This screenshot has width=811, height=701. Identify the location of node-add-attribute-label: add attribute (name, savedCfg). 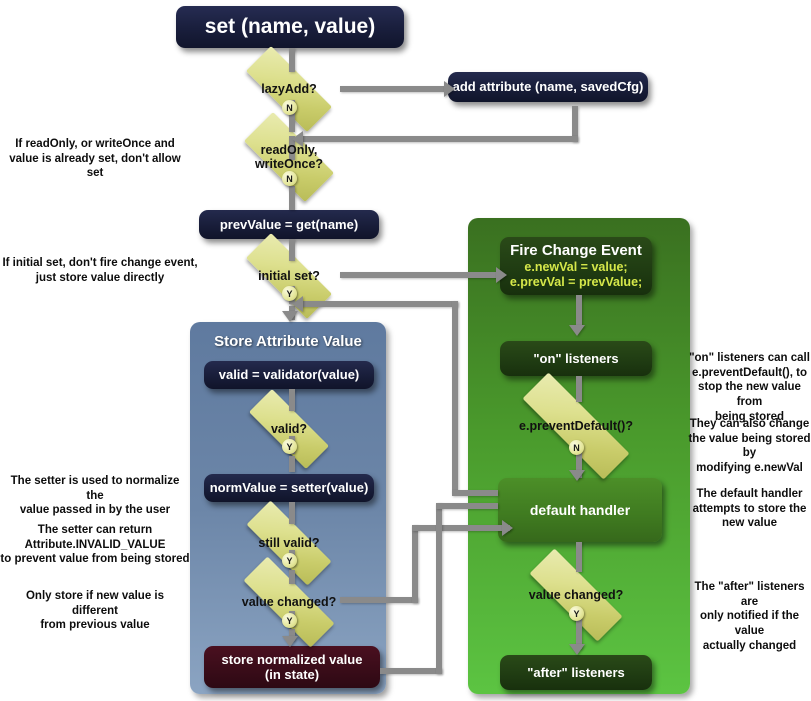
(548, 87).